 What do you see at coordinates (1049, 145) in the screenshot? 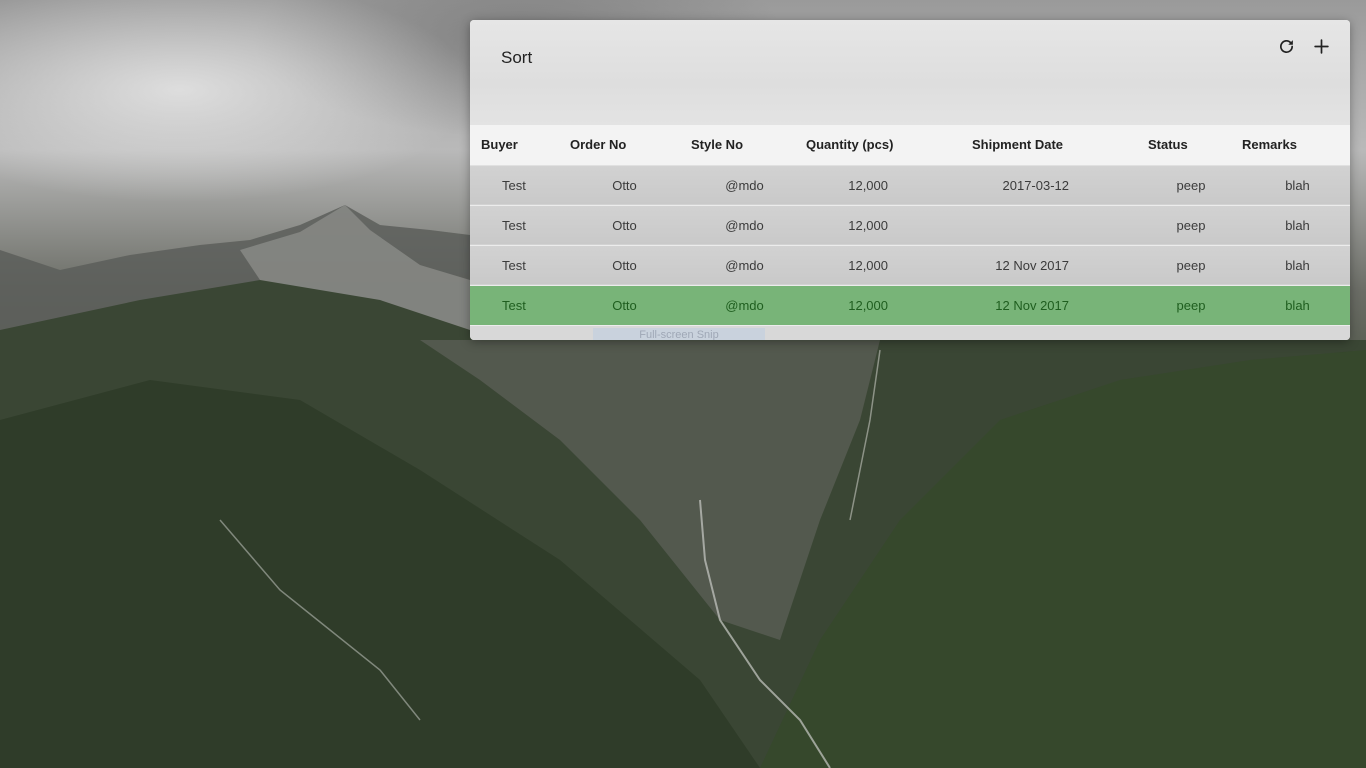
I see `column-header-shipment-date: Shipment Date` at bounding box center [1049, 145].